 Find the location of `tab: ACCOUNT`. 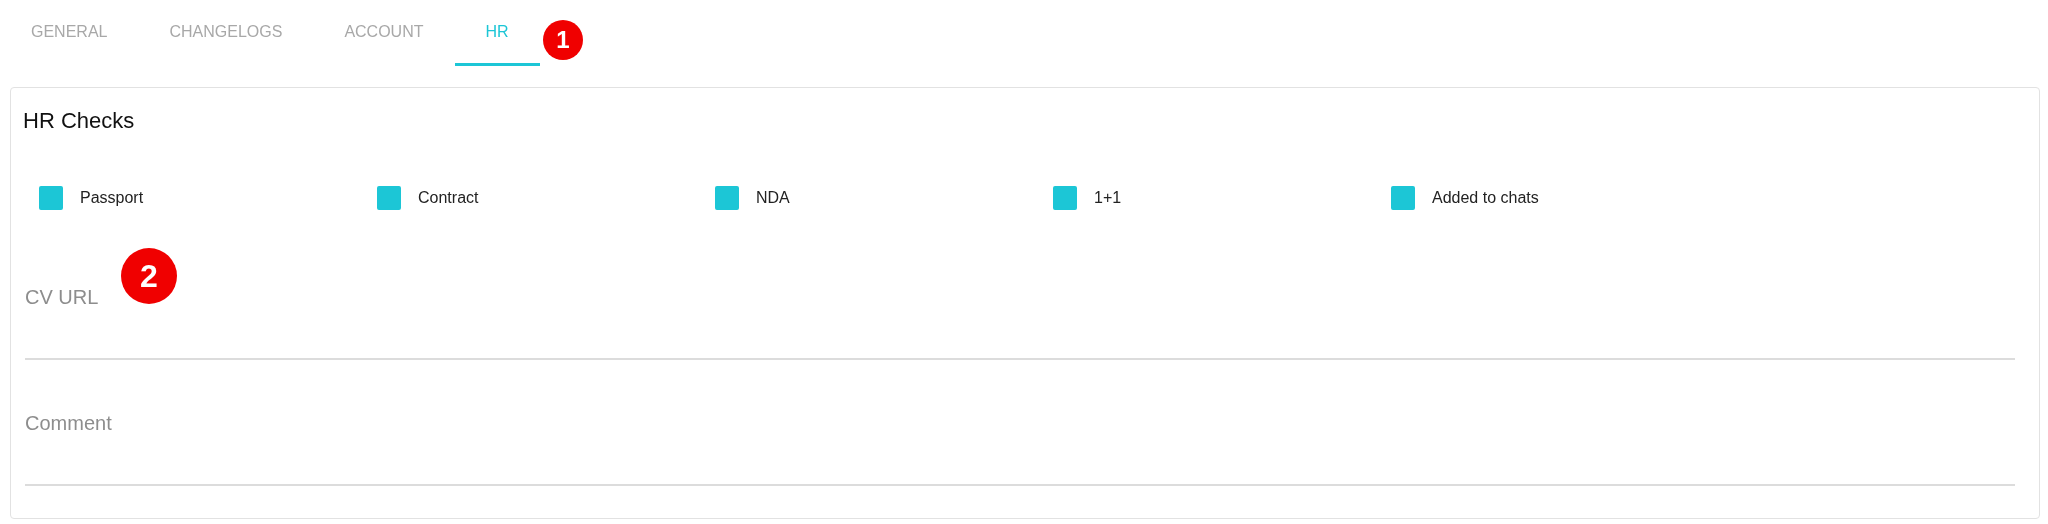

tab: ACCOUNT is located at coordinates (384, 33).